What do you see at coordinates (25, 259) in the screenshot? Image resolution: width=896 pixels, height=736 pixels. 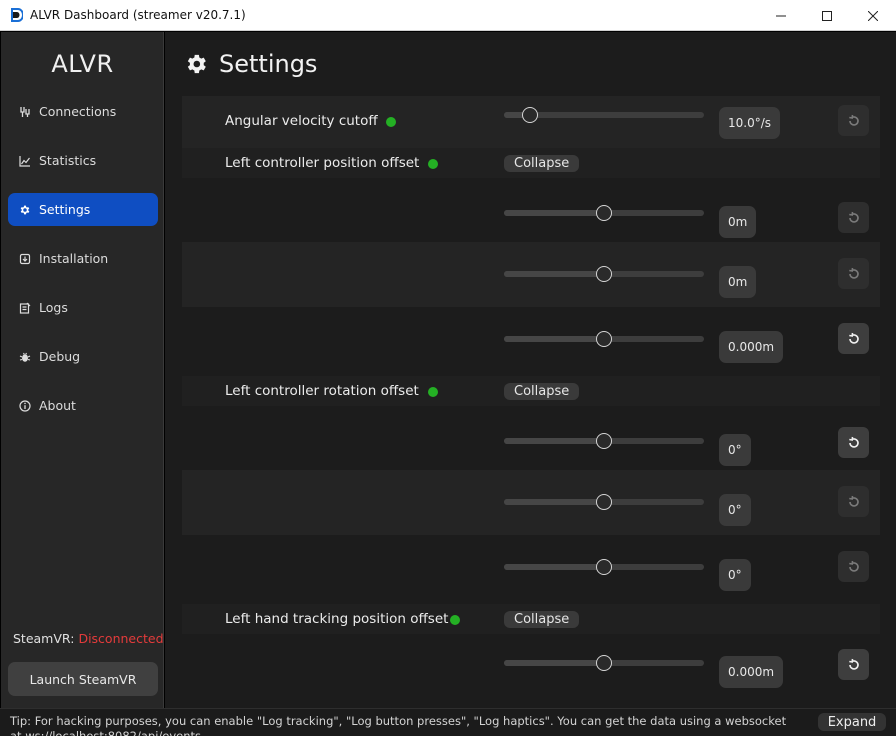 I see `download-icon` at bounding box center [25, 259].